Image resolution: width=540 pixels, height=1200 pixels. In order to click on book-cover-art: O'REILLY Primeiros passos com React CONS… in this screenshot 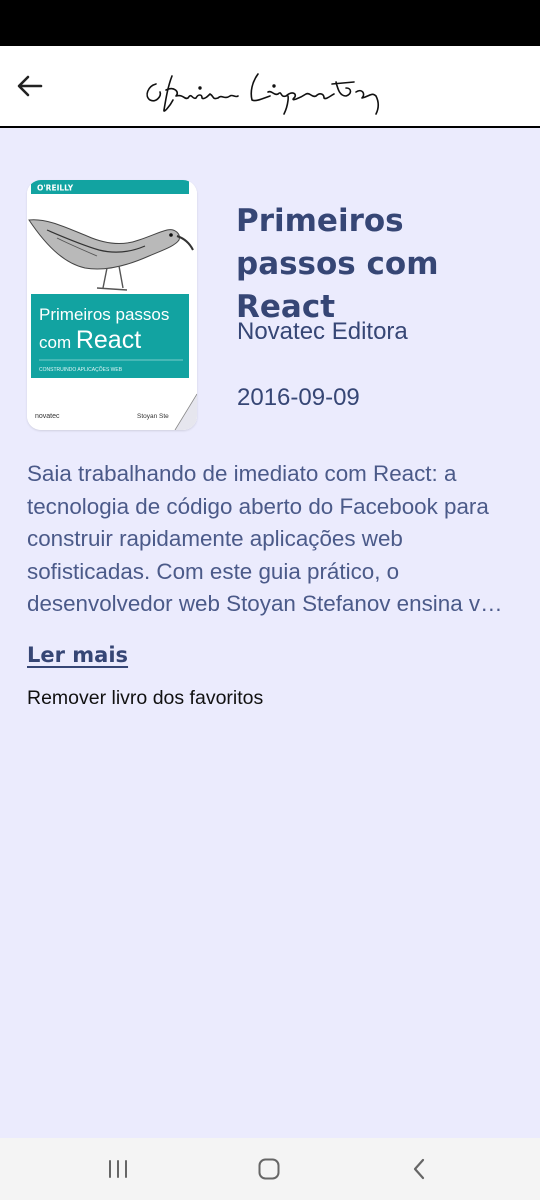, I will do `click(112, 305)`.